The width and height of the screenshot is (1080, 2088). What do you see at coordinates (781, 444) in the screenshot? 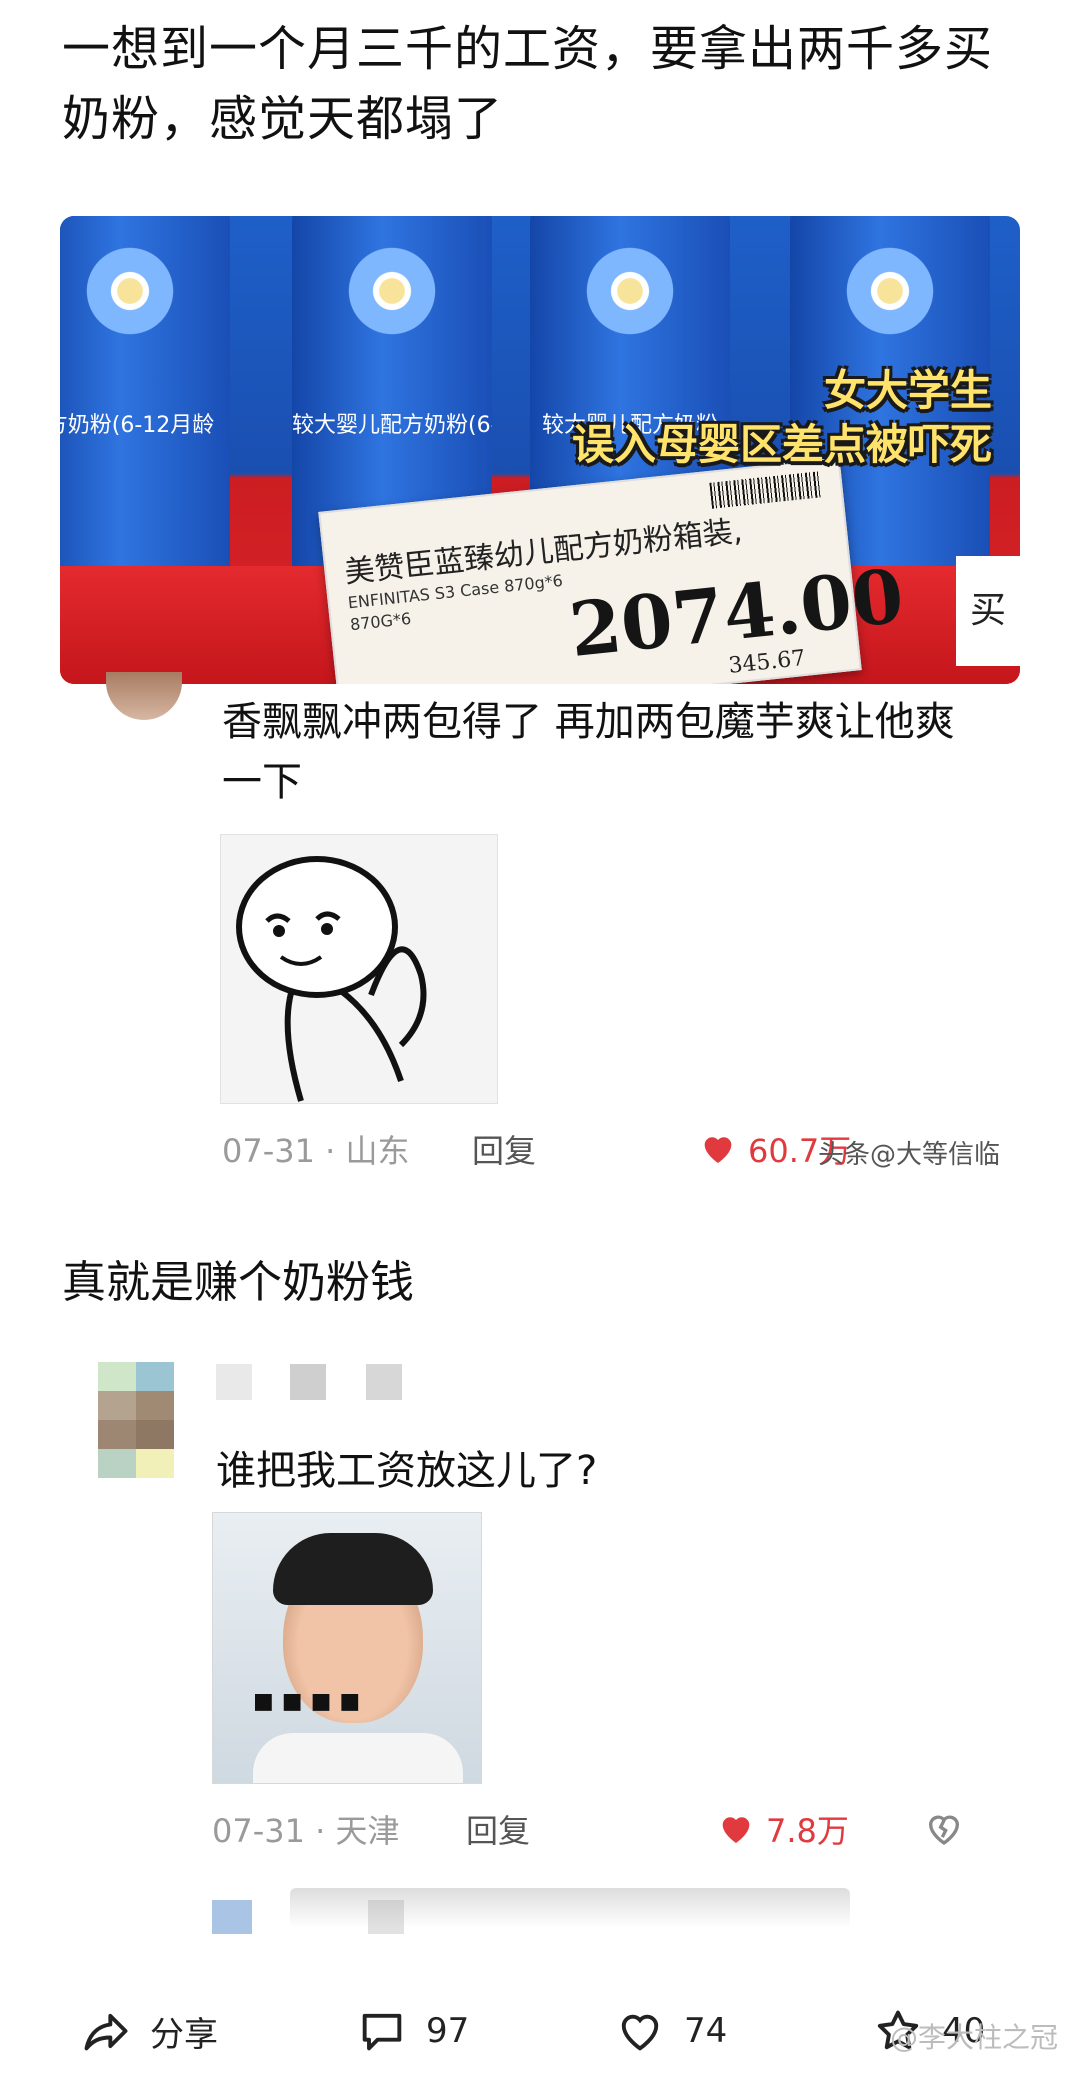
I see `caption-line-2: 误入母婴区差点被吓死` at bounding box center [781, 444].